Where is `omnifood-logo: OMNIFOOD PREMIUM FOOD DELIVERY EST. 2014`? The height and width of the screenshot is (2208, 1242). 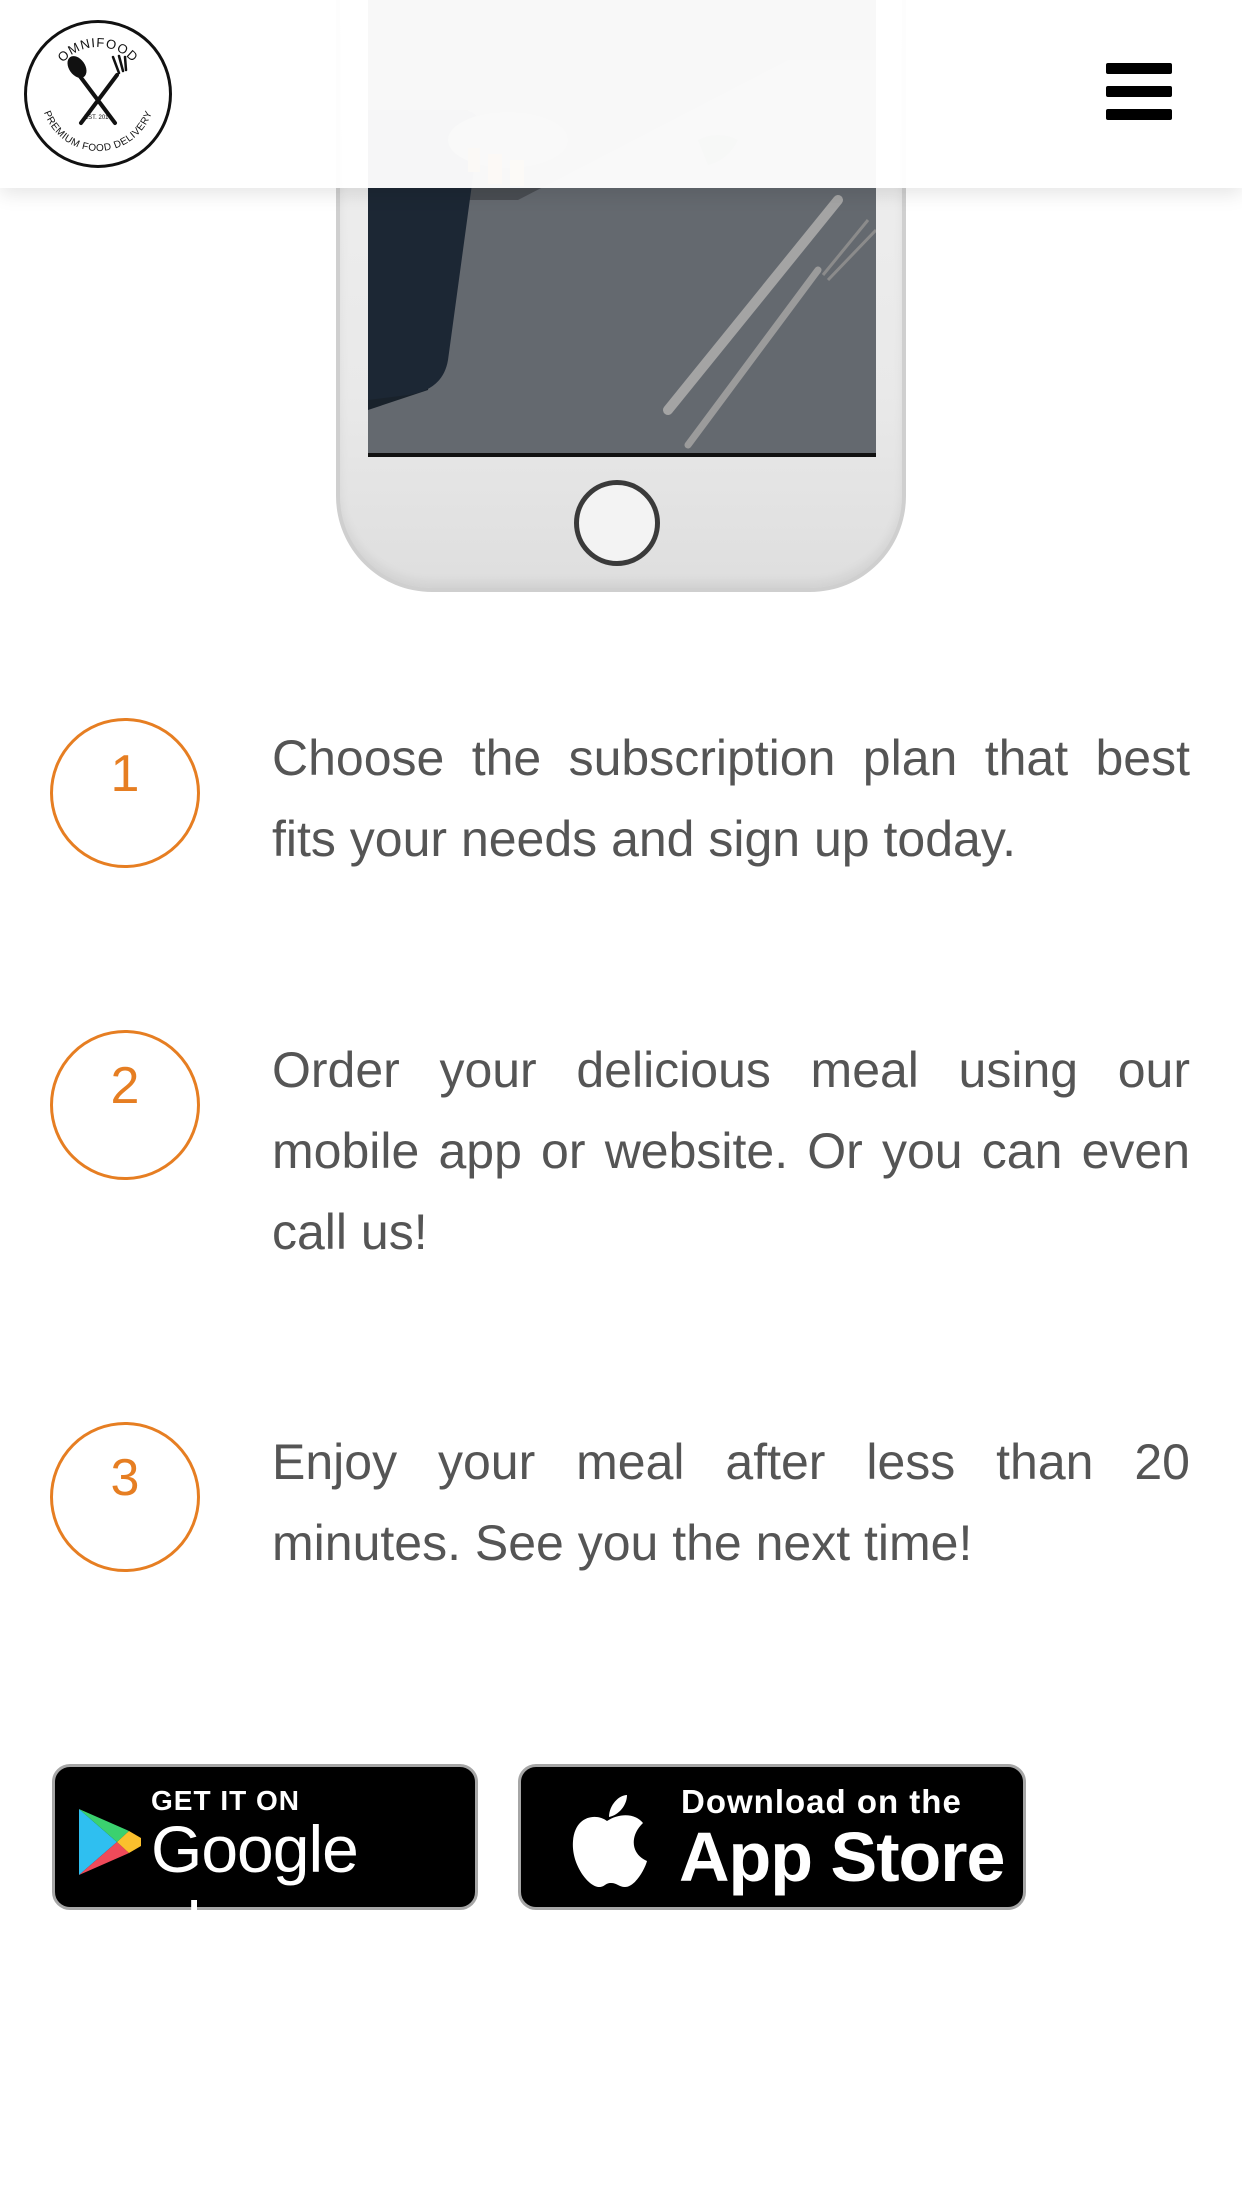 omnifood-logo: OMNIFOOD PREMIUM FOOD DELIVERY EST. 2014 is located at coordinates (98, 94).